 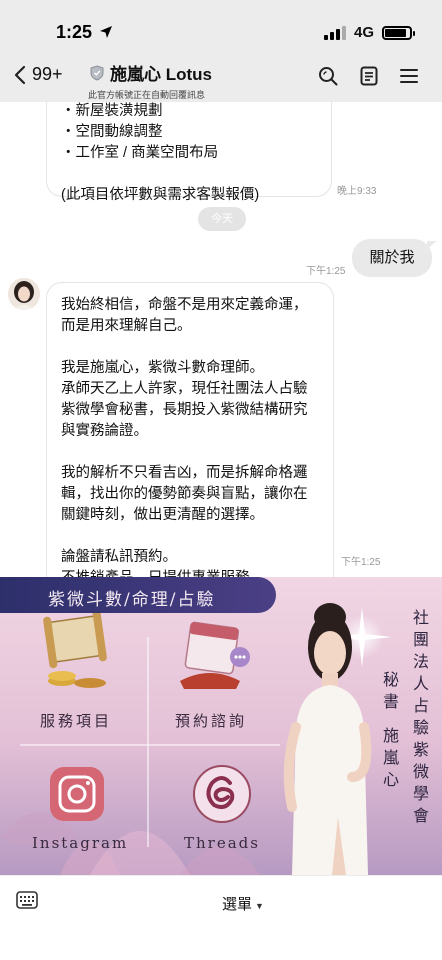 What do you see at coordinates (97, 72) in the screenshot?
I see `shield-icon` at bounding box center [97, 72].